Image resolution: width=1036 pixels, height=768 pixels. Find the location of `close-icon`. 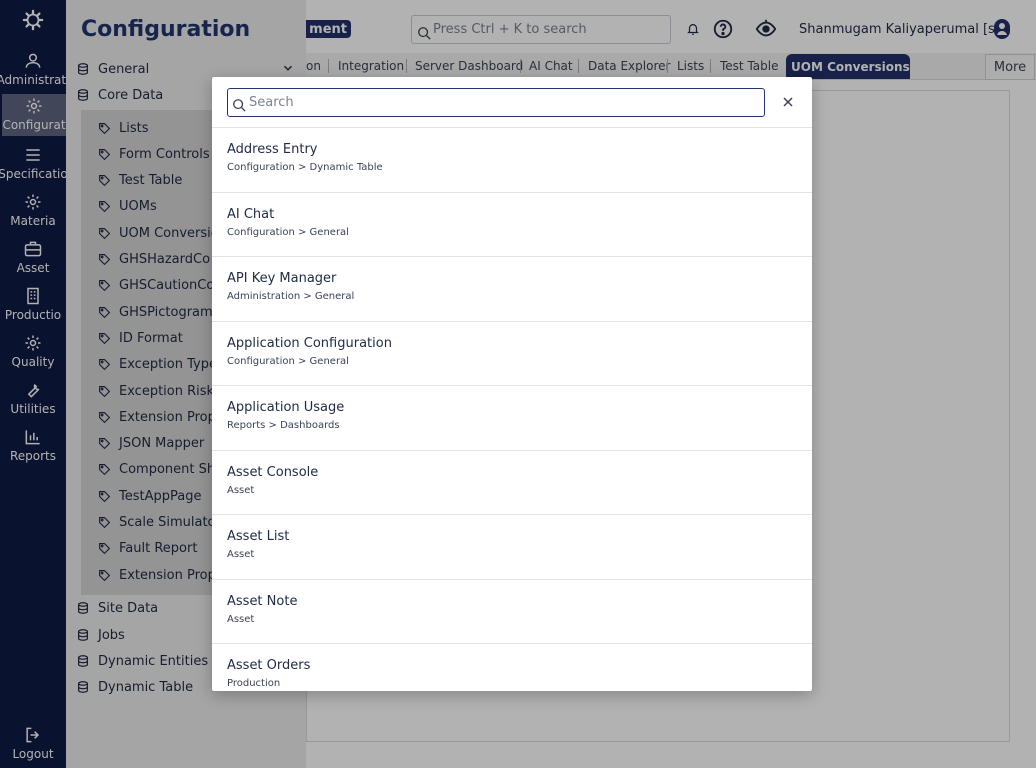

close-icon is located at coordinates (788, 102).